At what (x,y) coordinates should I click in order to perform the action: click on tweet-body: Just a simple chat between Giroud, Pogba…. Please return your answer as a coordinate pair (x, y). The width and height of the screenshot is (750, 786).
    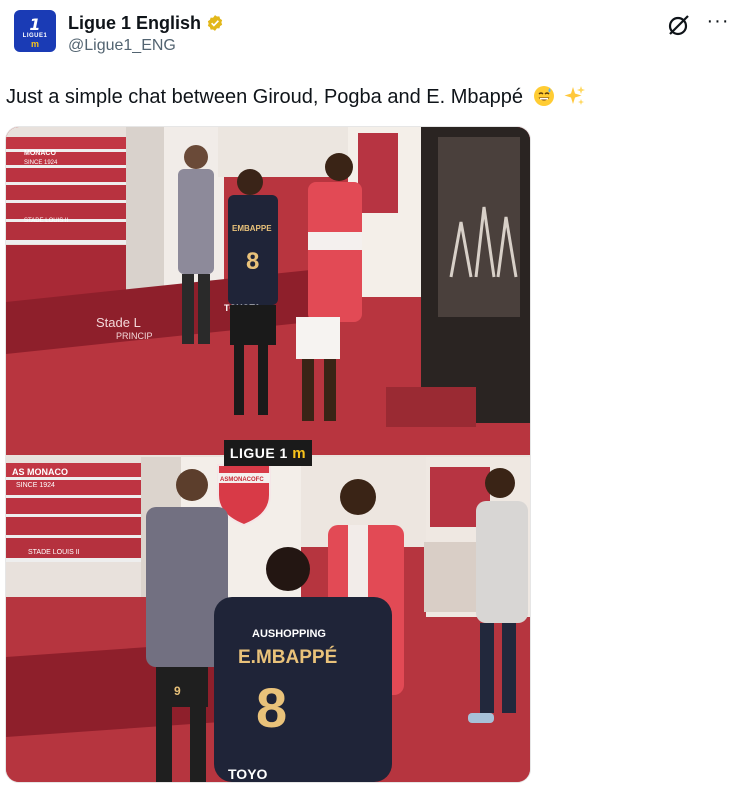
    Looking at the image, I should click on (264, 97).